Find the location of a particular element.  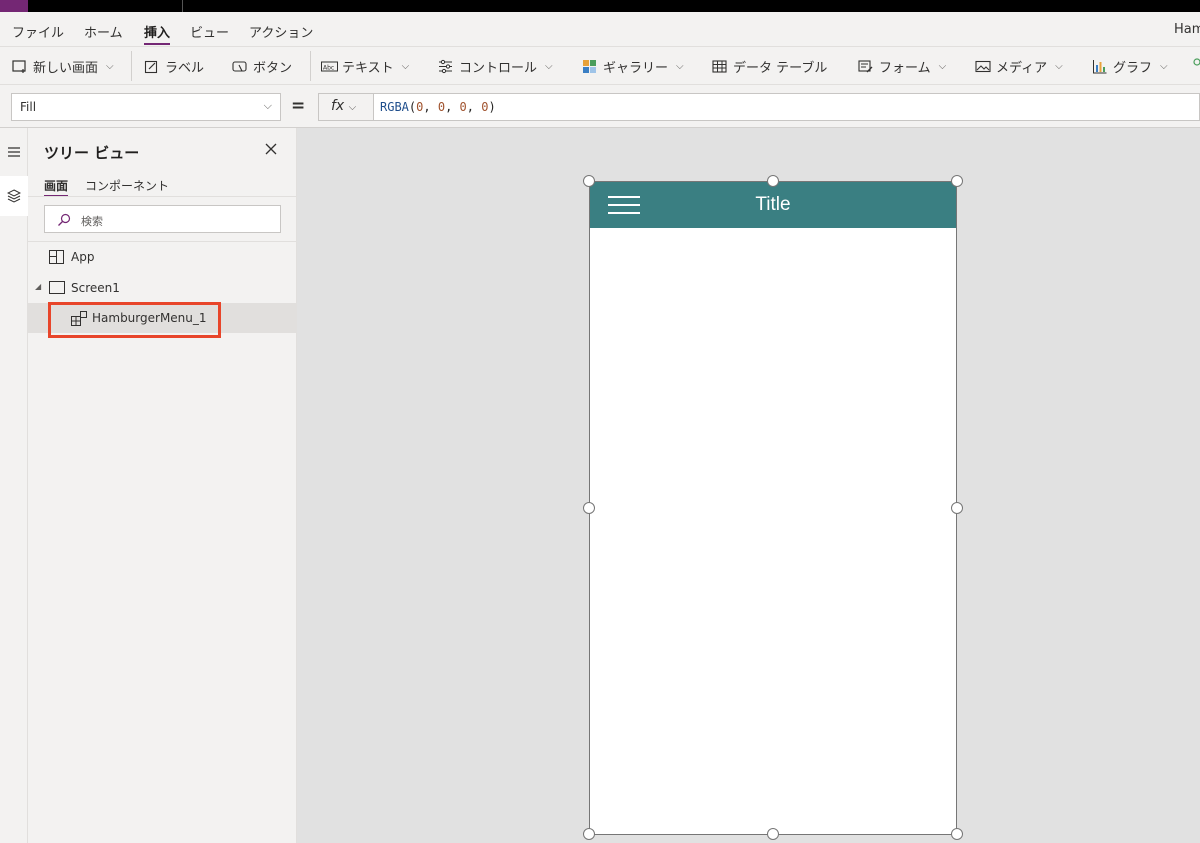

menu-action: アクション is located at coordinates (281, 31).